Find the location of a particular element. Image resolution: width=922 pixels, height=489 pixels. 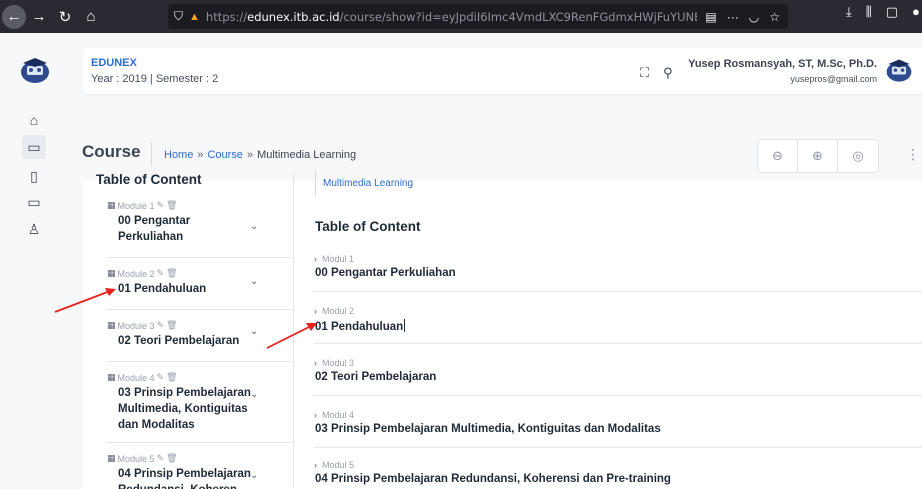

zoom-in-icon: ⊕ is located at coordinates (818, 156).